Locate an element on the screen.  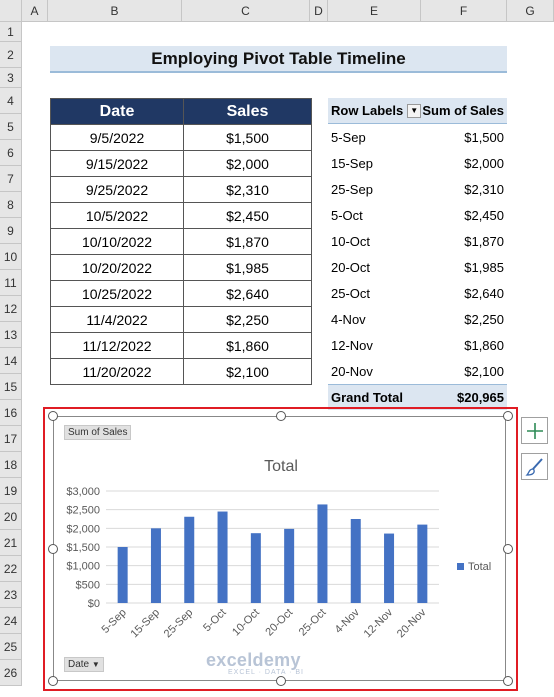
resize-handle-r is located at coordinates (508, 549).